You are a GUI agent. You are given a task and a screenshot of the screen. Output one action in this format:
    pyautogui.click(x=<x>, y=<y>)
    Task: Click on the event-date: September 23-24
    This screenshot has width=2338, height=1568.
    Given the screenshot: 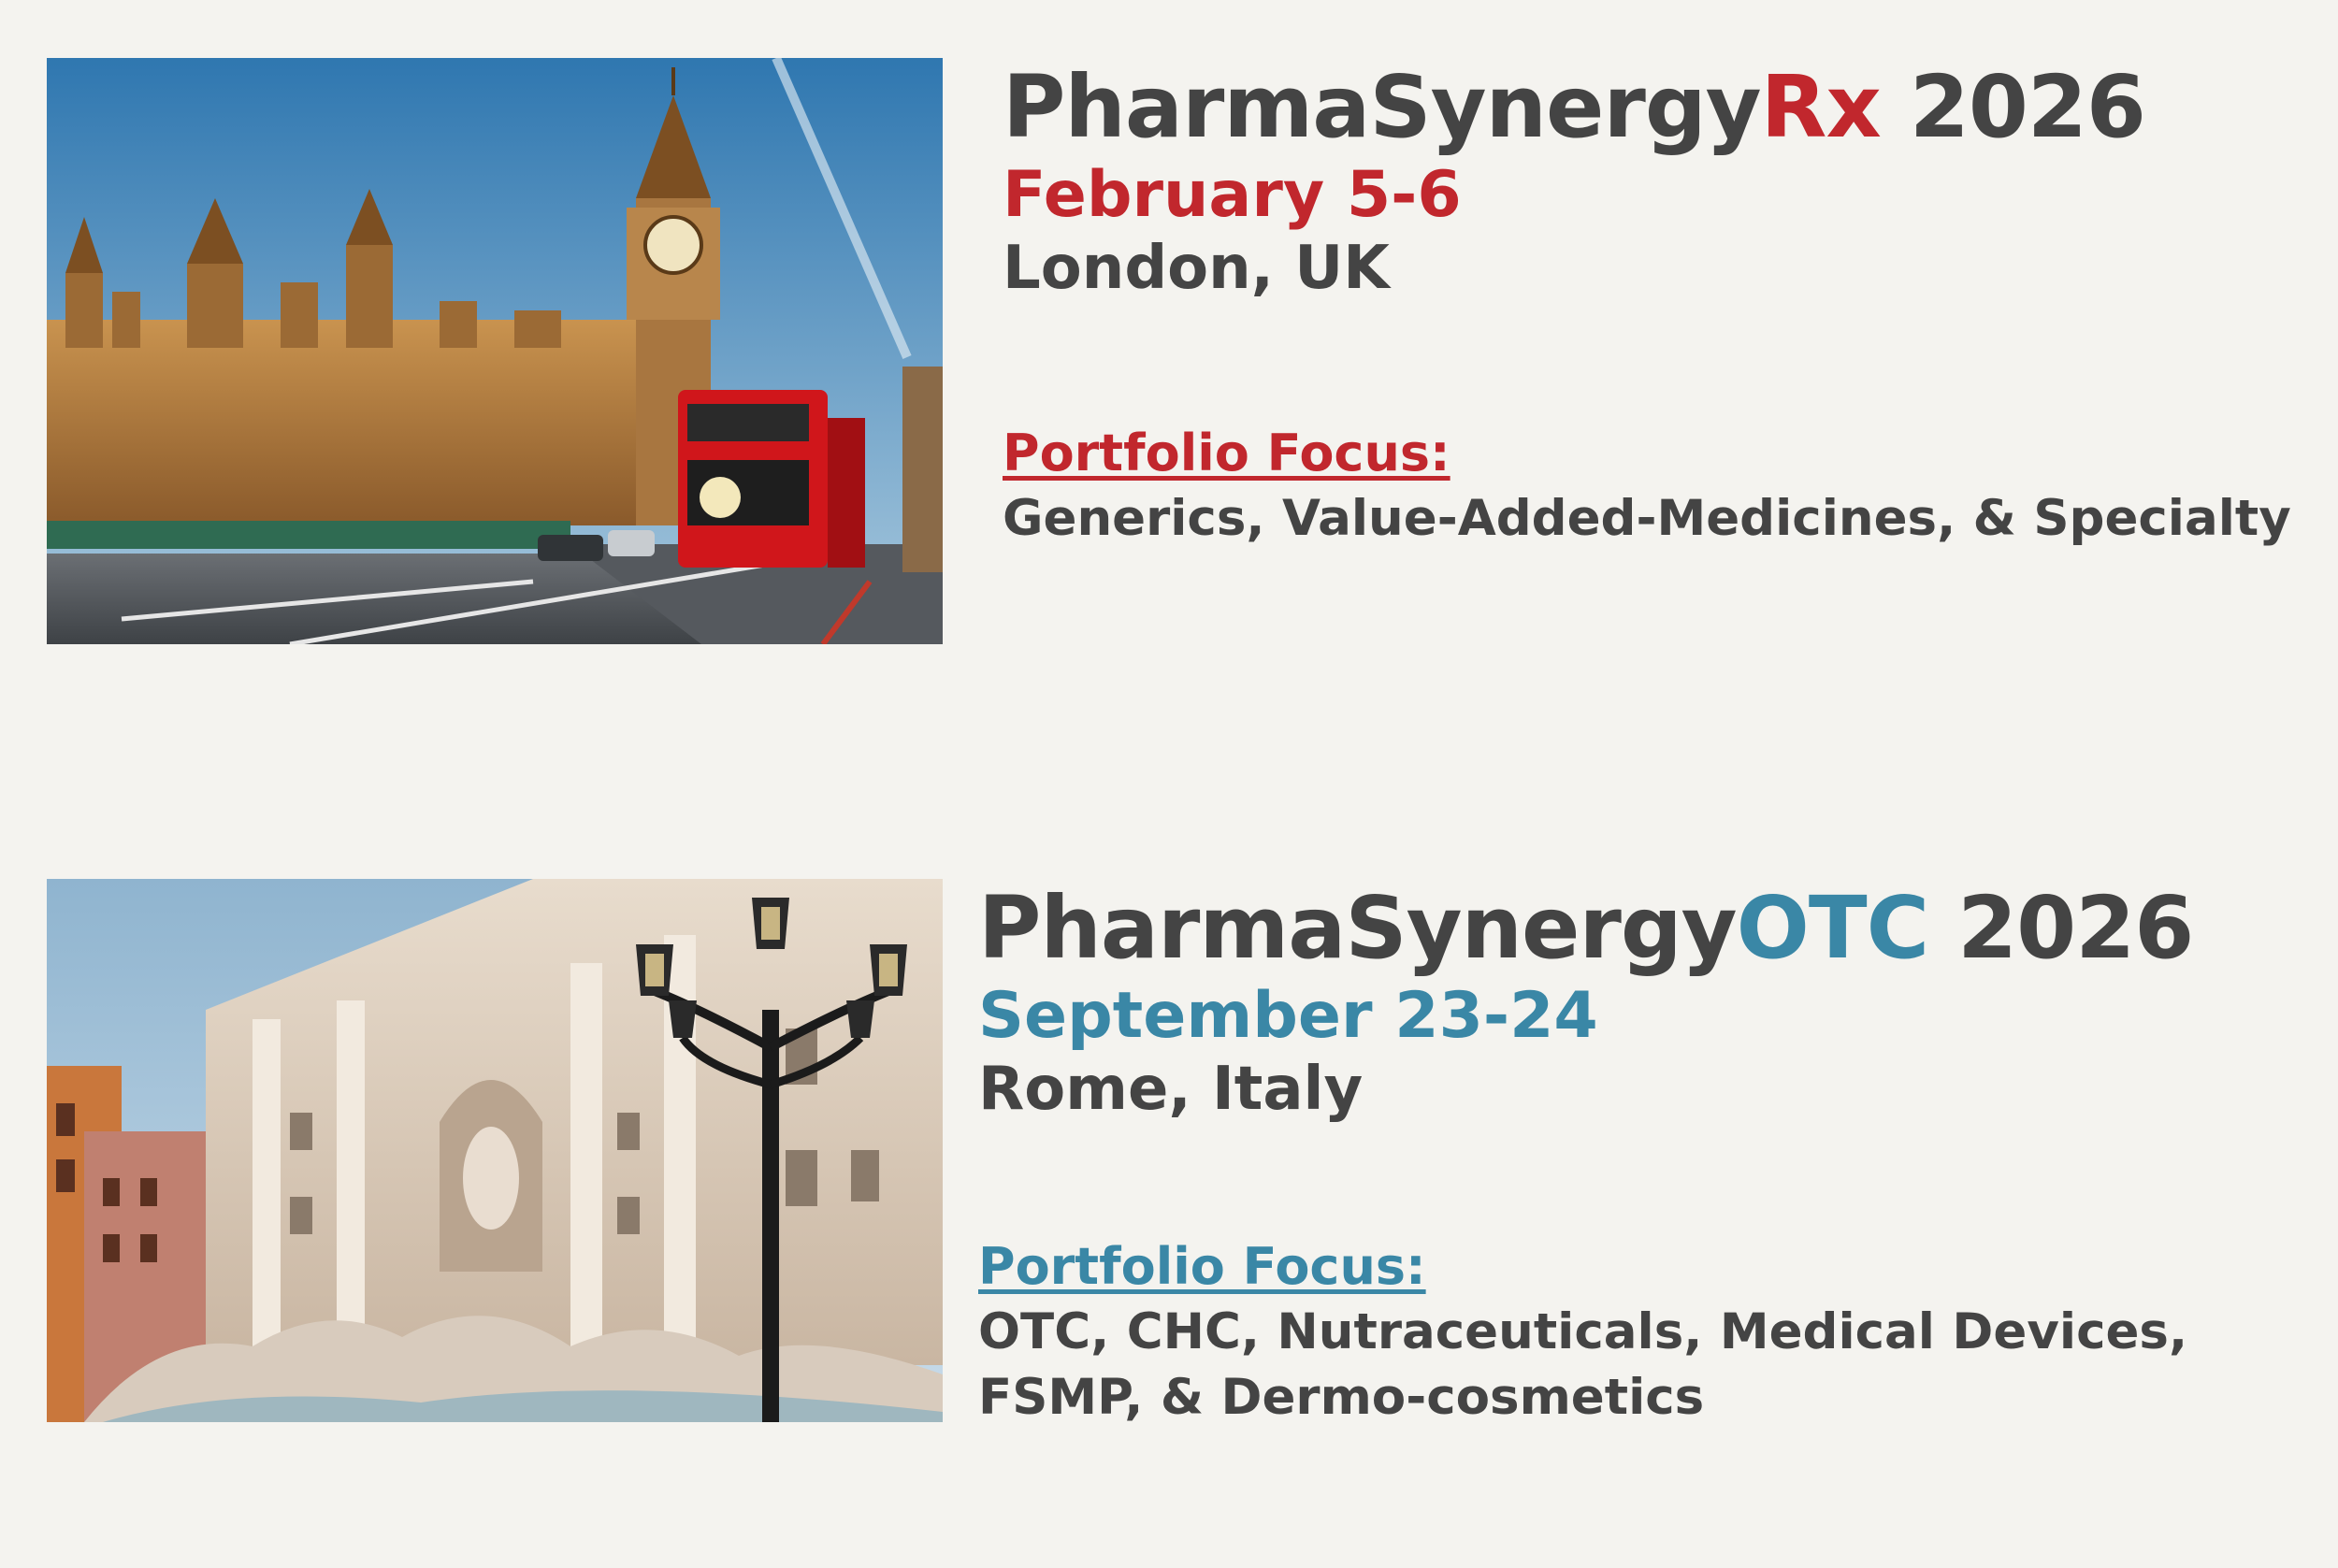 What is the action you would take?
    pyautogui.click(x=1288, y=1016)
    